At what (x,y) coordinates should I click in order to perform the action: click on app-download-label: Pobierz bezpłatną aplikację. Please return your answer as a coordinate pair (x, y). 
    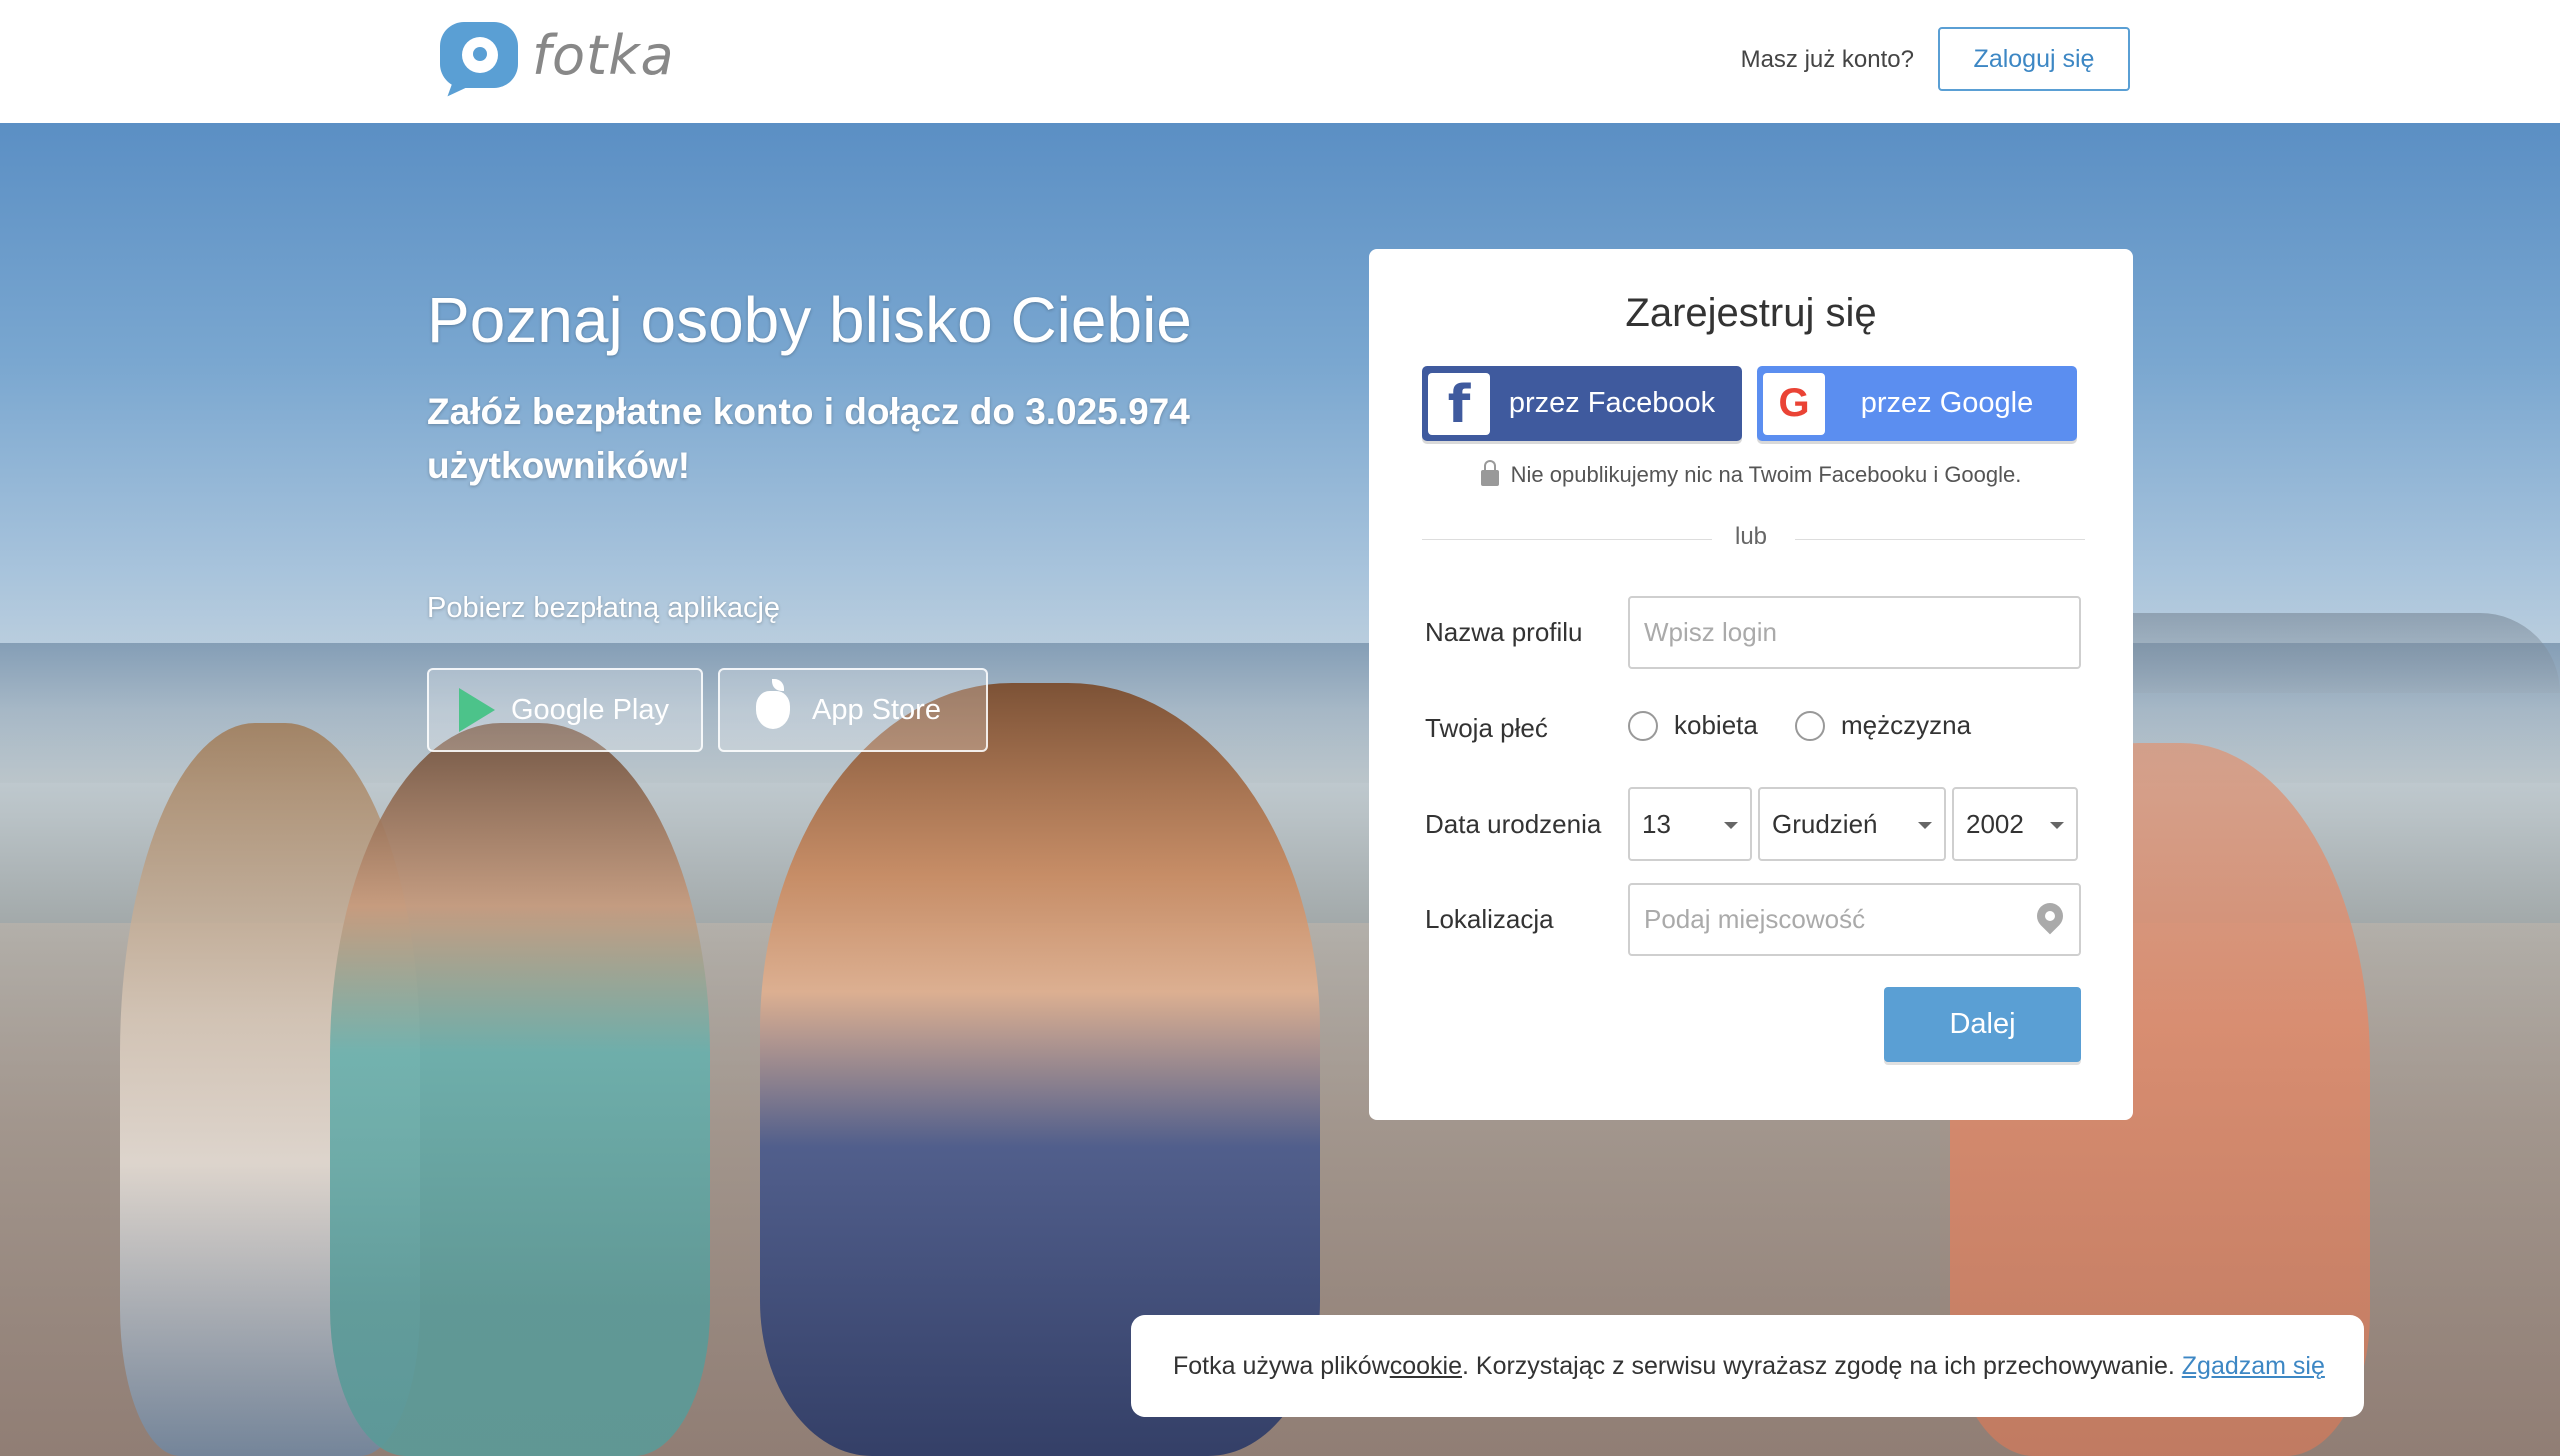
    Looking at the image, I should click on (604, 608).